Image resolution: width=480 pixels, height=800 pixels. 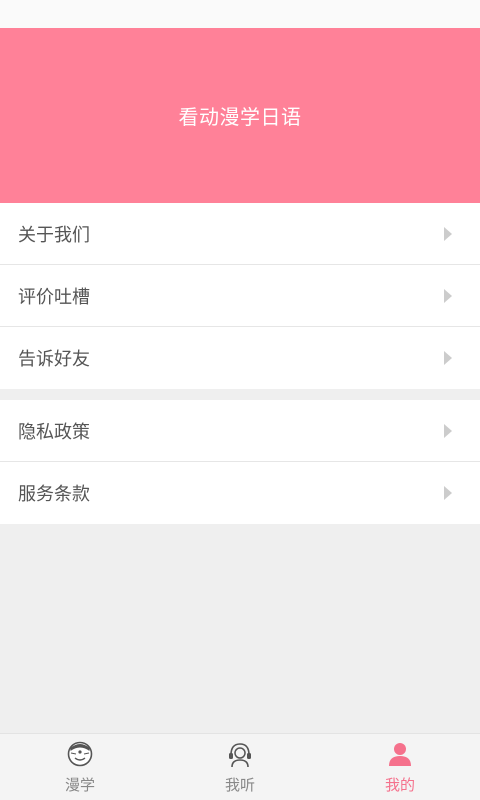 What do you see at coordinates (240, 358) in the screenshot?
I see `menu-item-share: 告诉好友` at bounding box center [240, 358].